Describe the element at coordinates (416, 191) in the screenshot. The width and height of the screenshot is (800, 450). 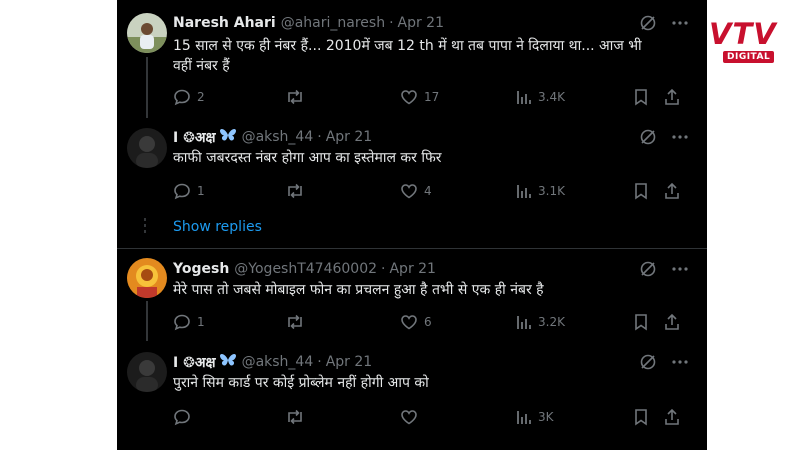
I see `like-button: 4` at that location.